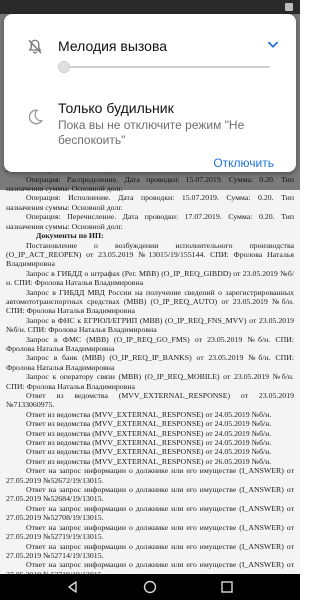  What do you see at coordinates (35, 47) in the screenshot?
I see `muted-bell-icon` at bounding box center [35, 47].